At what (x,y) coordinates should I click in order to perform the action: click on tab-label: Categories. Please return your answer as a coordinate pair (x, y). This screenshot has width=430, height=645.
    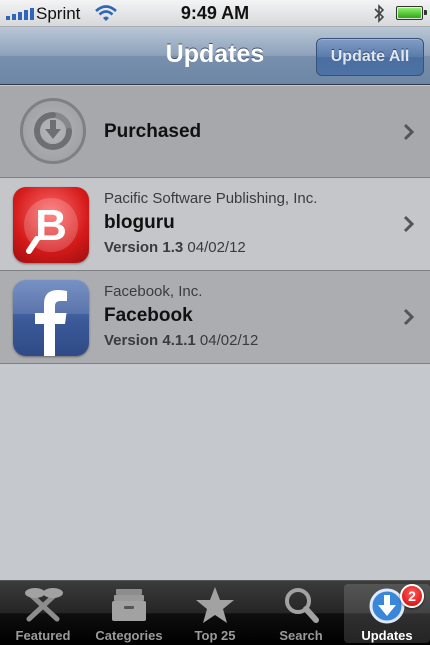
    Looking at the image, I should click on (129, 635).